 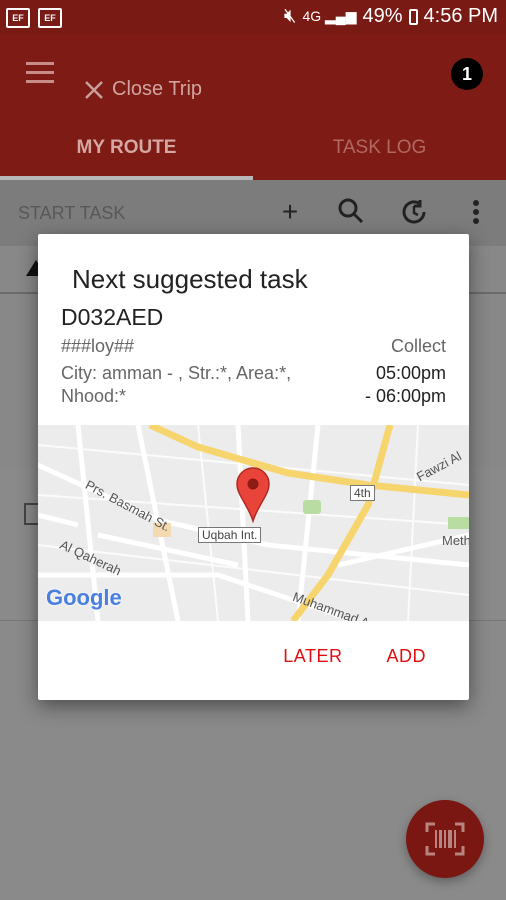 I want to click on task-code: D032AED, so click(x=112, y=317).